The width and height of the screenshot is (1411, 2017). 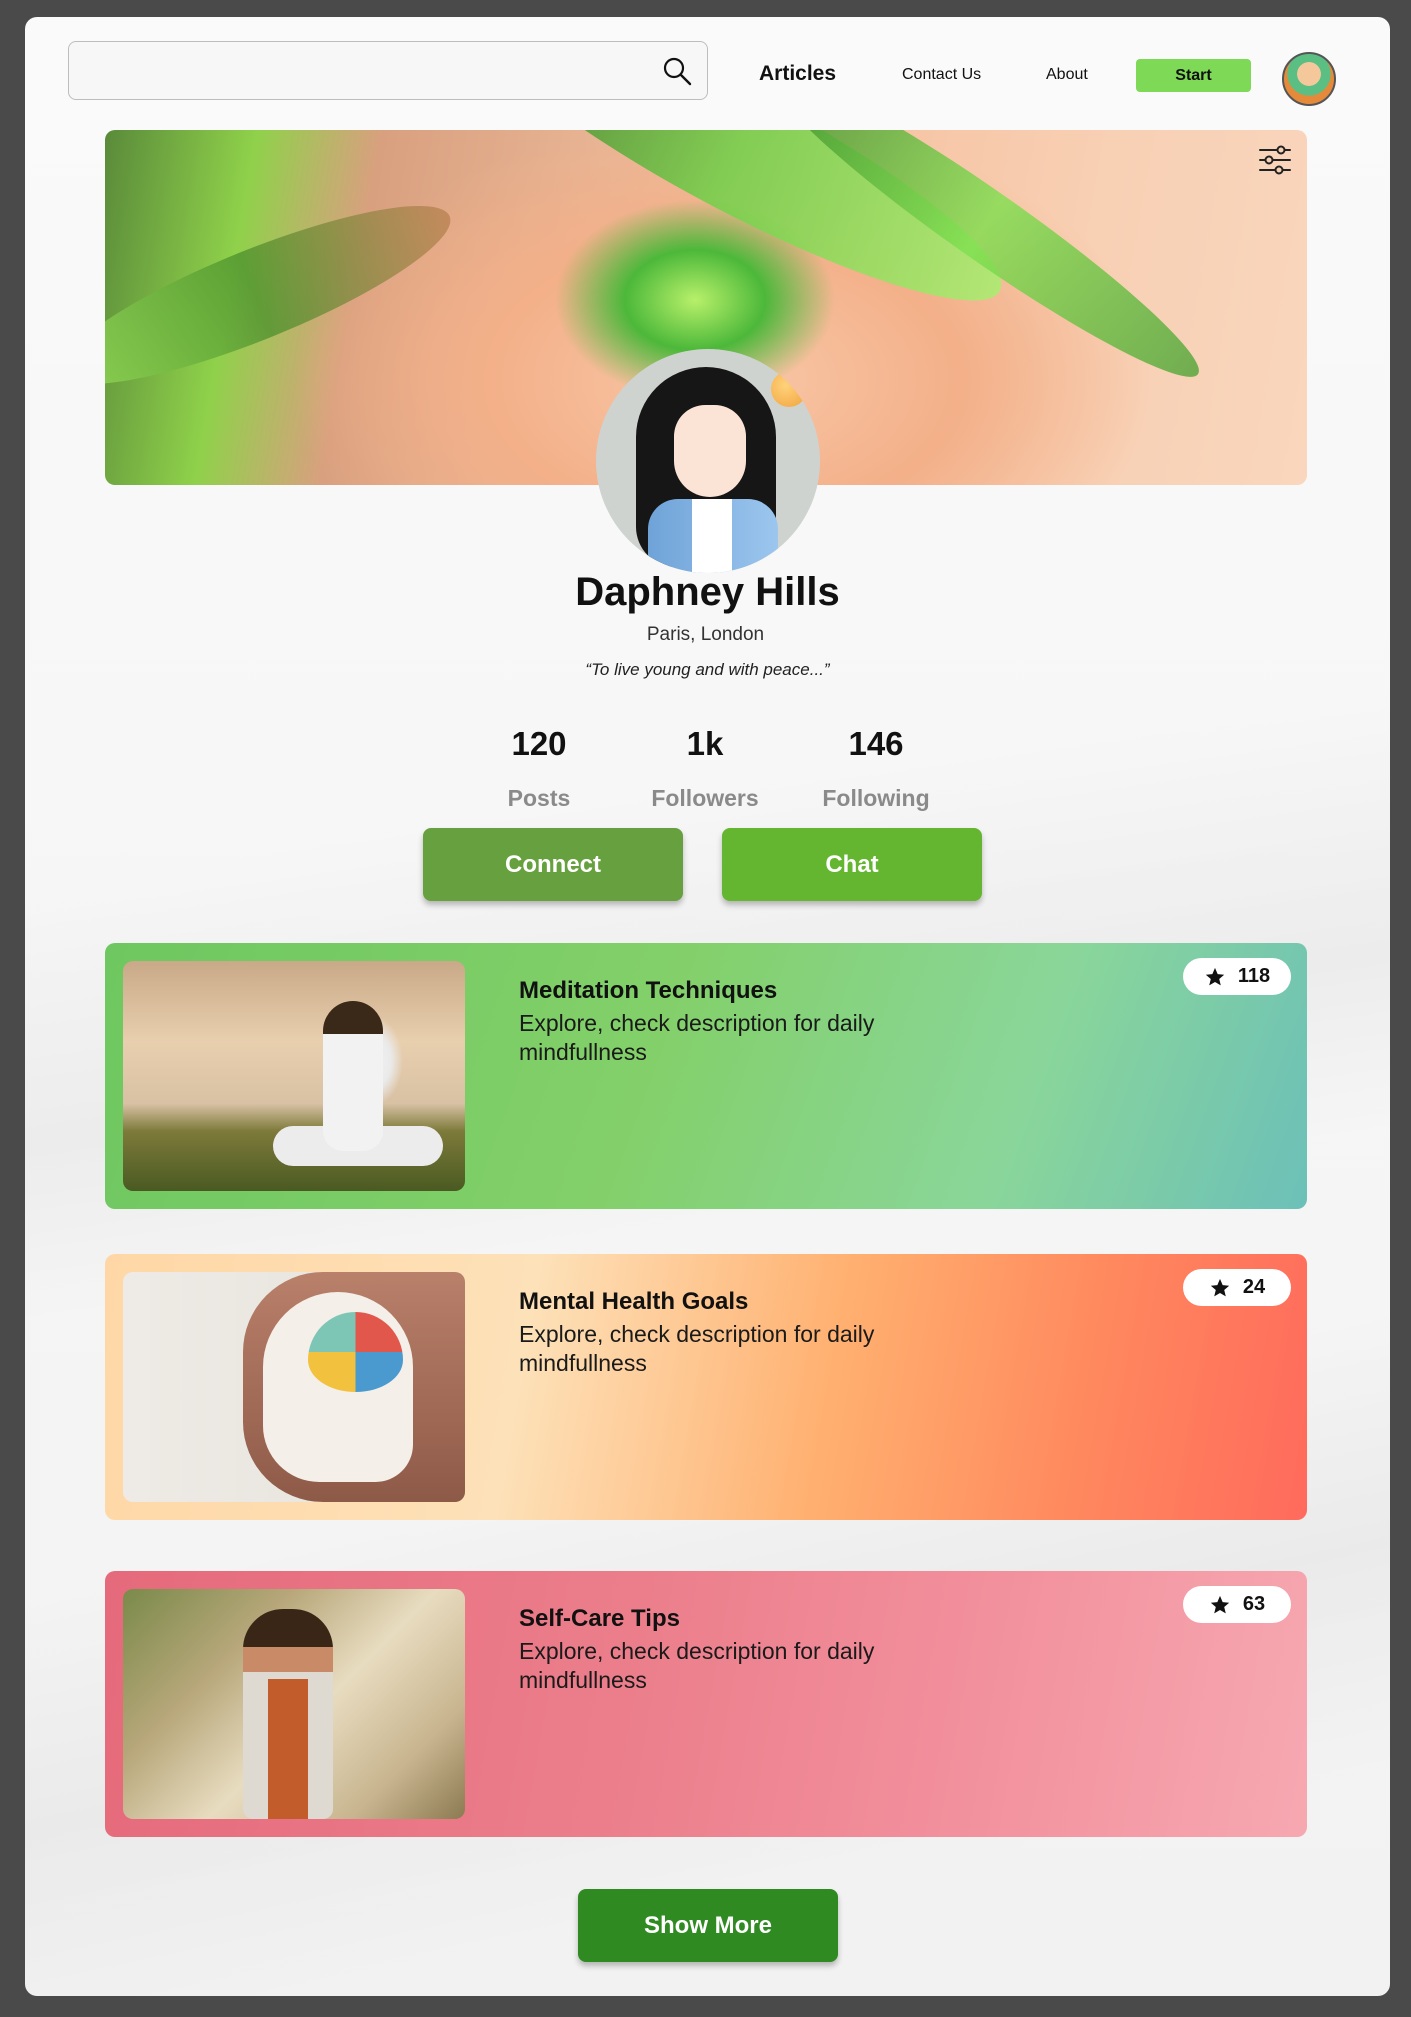 I want to click on stat-value: 1k, so click(x=705, y=743).